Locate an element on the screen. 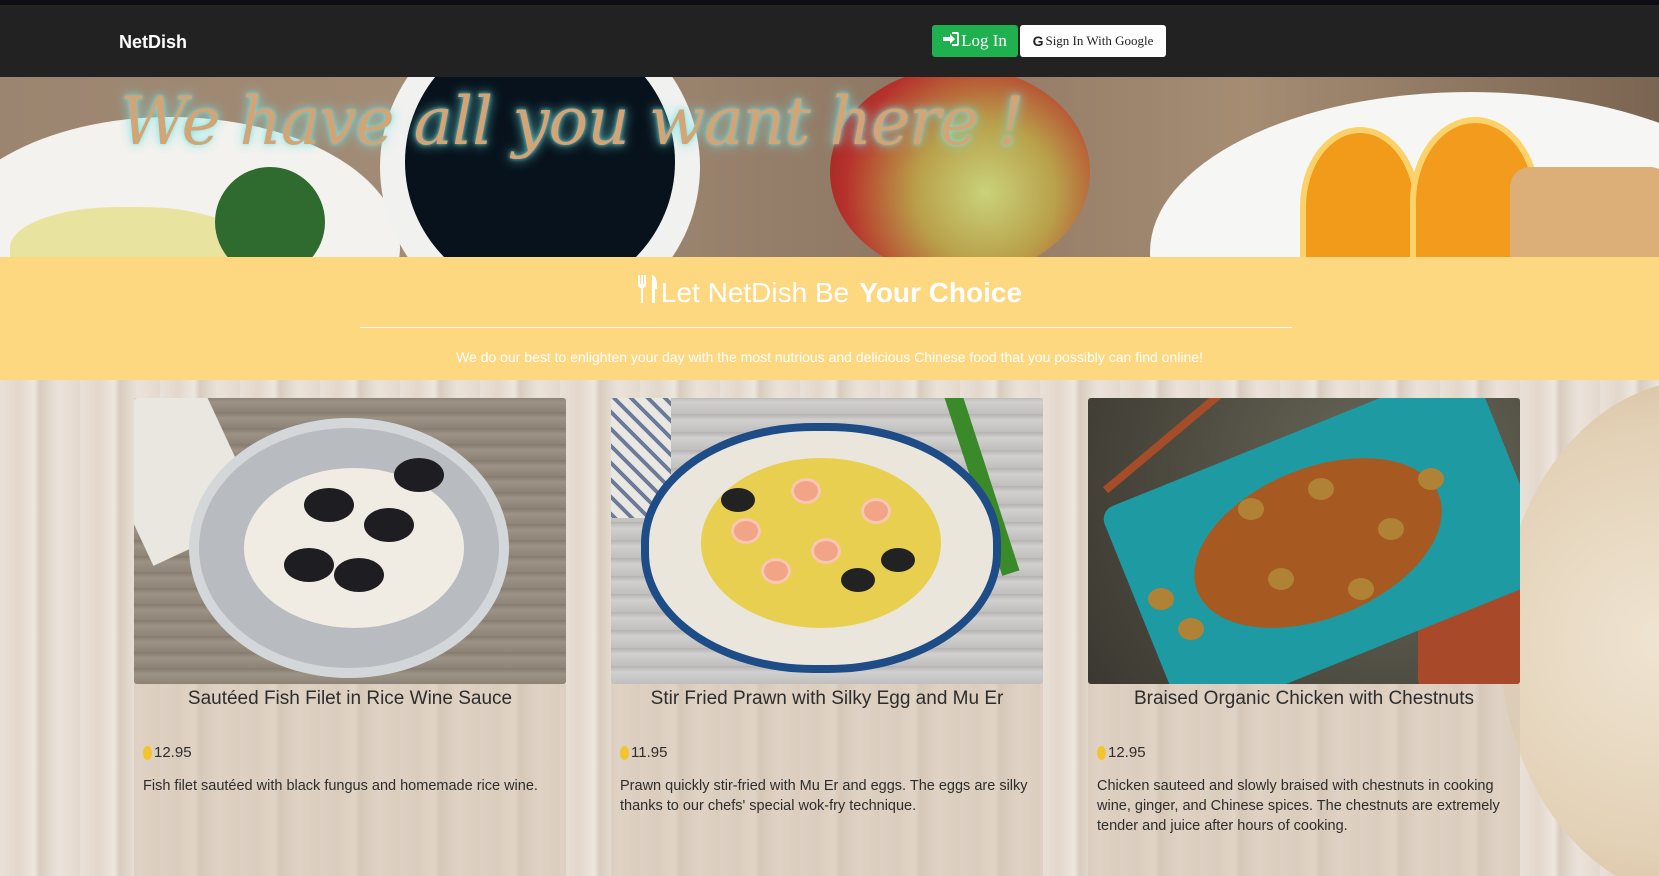 The image size is (1659, 876). hero-title: We have all you want here ! is located at coordinates (572, 121).